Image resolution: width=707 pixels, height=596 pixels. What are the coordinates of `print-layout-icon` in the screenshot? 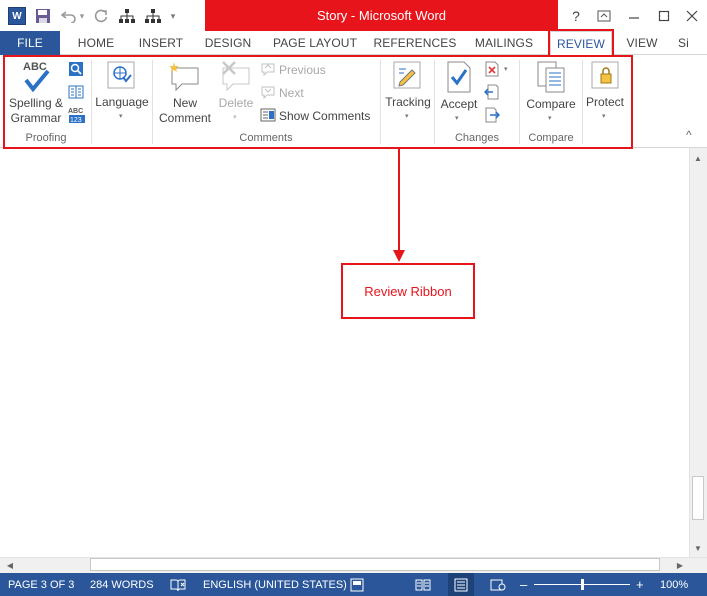 It's located at (461, 584).